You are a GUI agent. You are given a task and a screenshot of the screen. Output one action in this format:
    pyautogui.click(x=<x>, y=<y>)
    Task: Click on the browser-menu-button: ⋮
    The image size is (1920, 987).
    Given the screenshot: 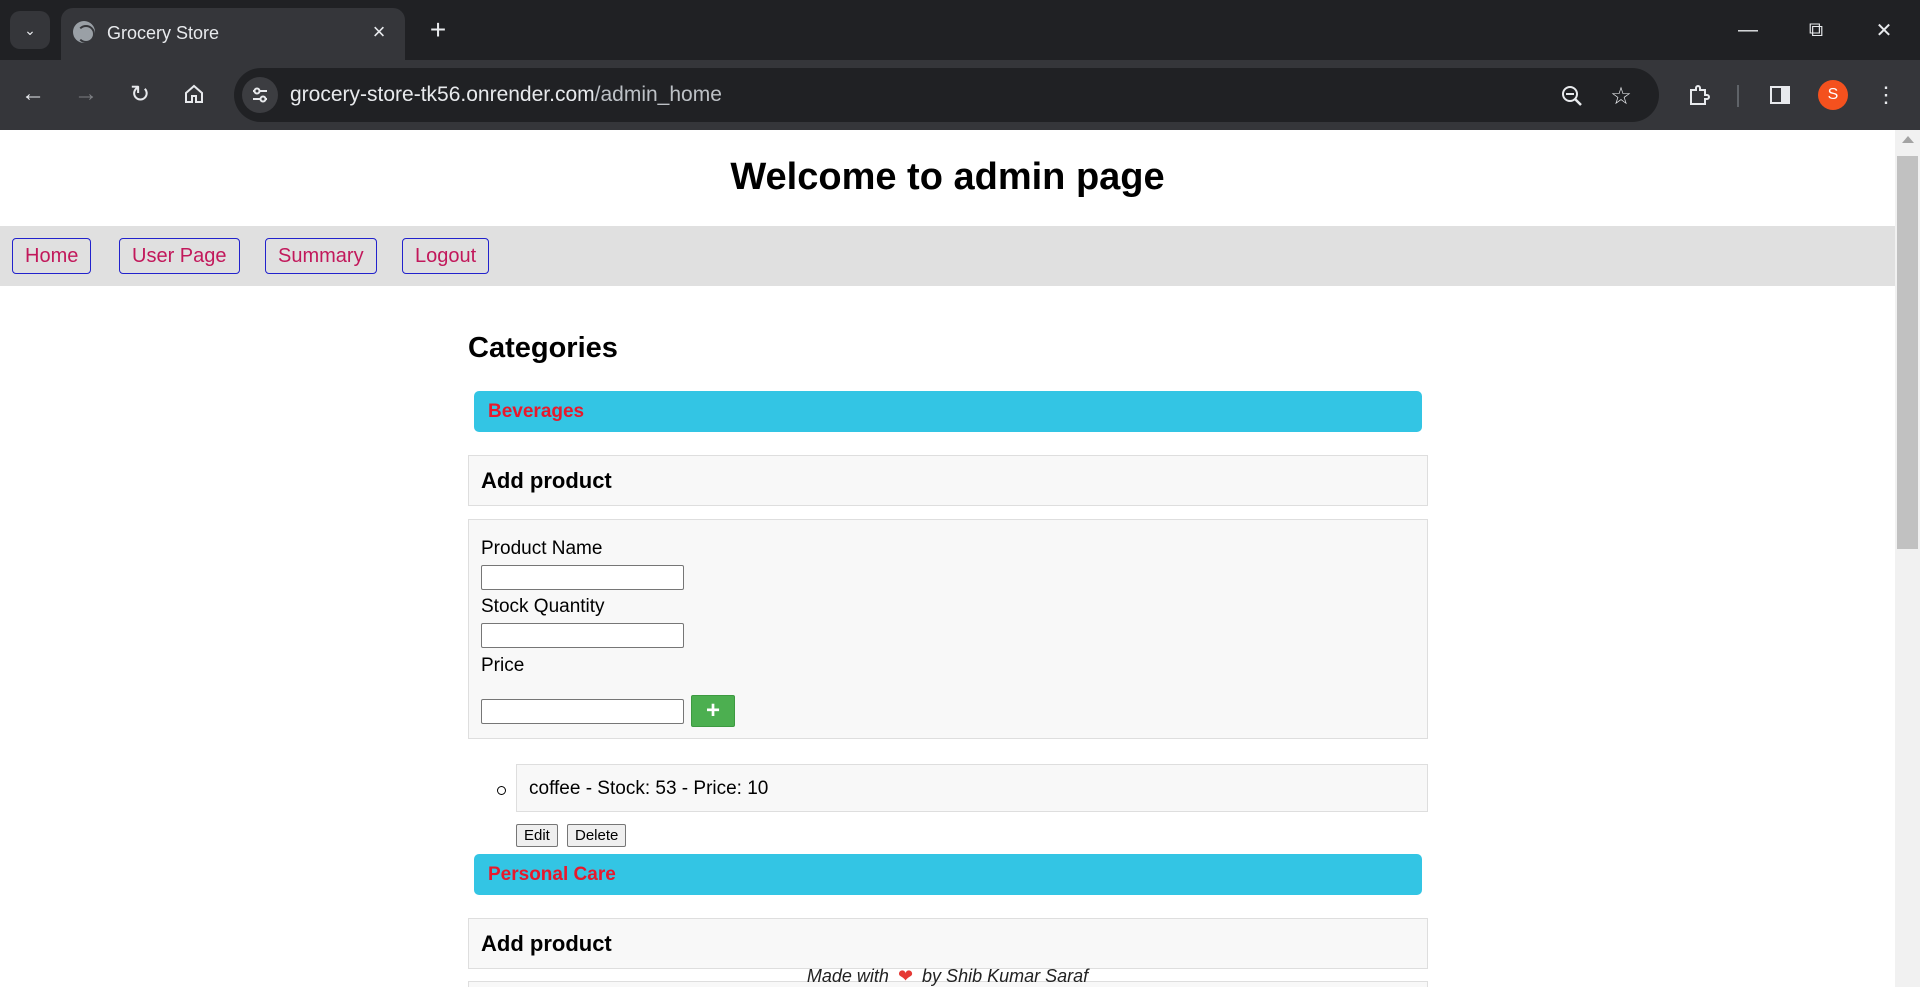 What is the action you would take?
    pyautogui.click(x=1886, y=95)
    